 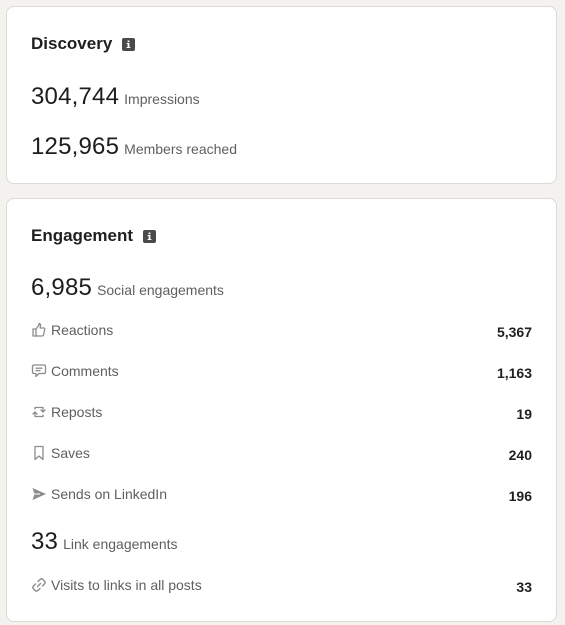 I want to click on discovery-title: Discovery, so click(x=83, y=44).